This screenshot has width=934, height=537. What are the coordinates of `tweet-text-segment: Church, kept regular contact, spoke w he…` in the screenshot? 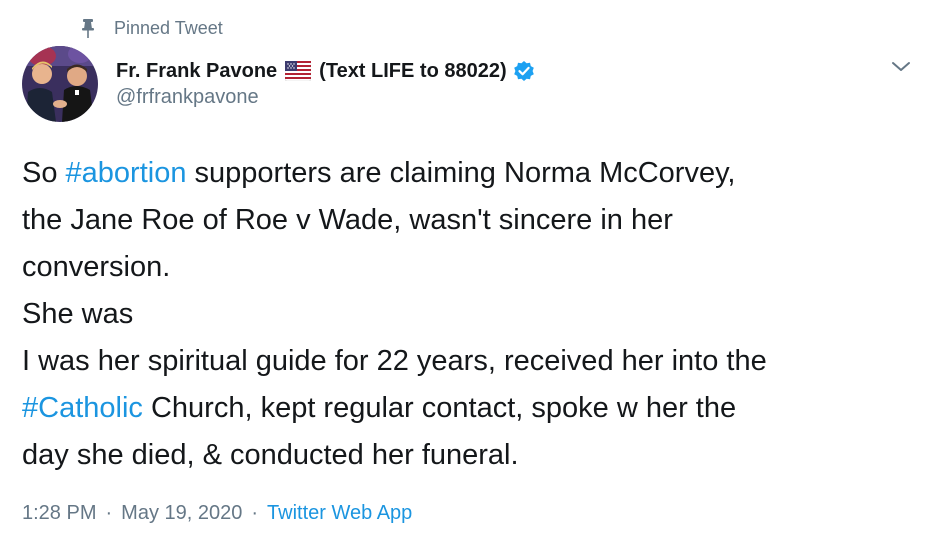 It's located at (439, 408).